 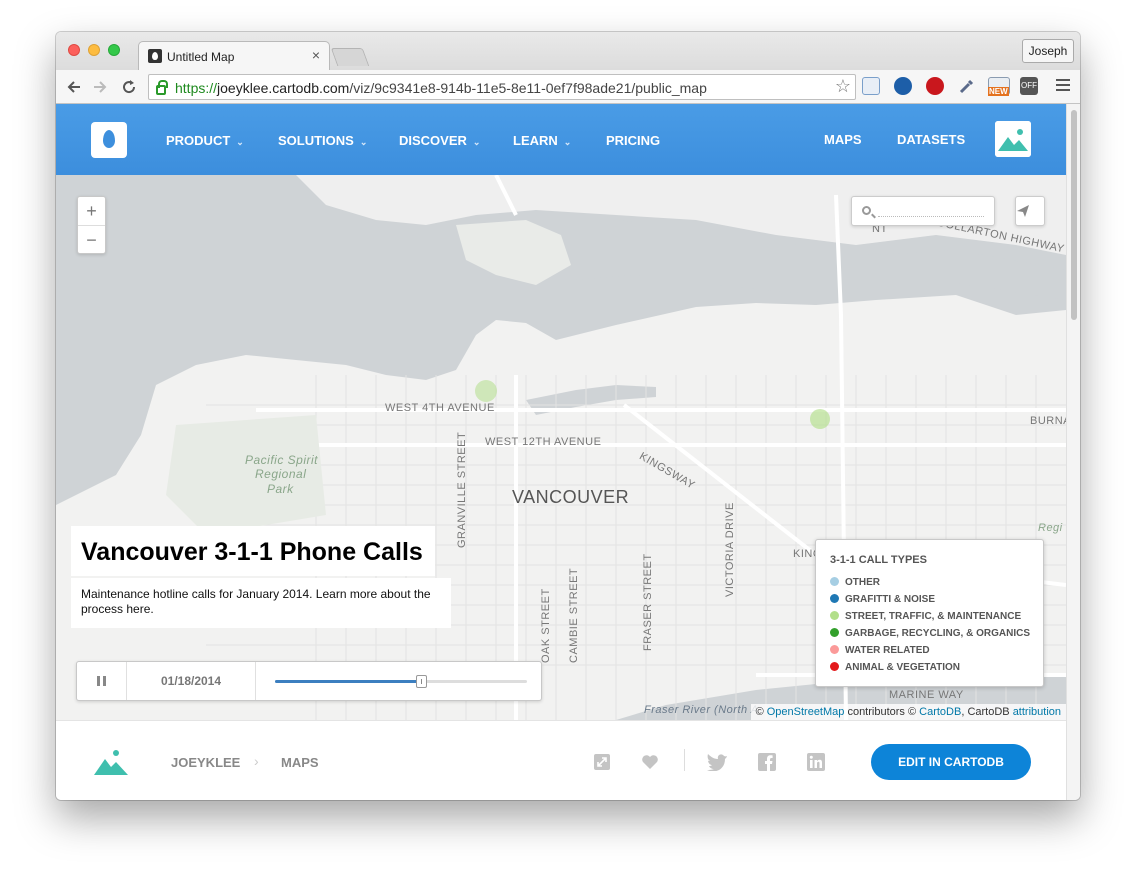 What do you see at coordinates (440, 408) in the screenshot?
I see `map-label-west-4th: WEST 4TH AVENUE` at bounding box center [440, 408].